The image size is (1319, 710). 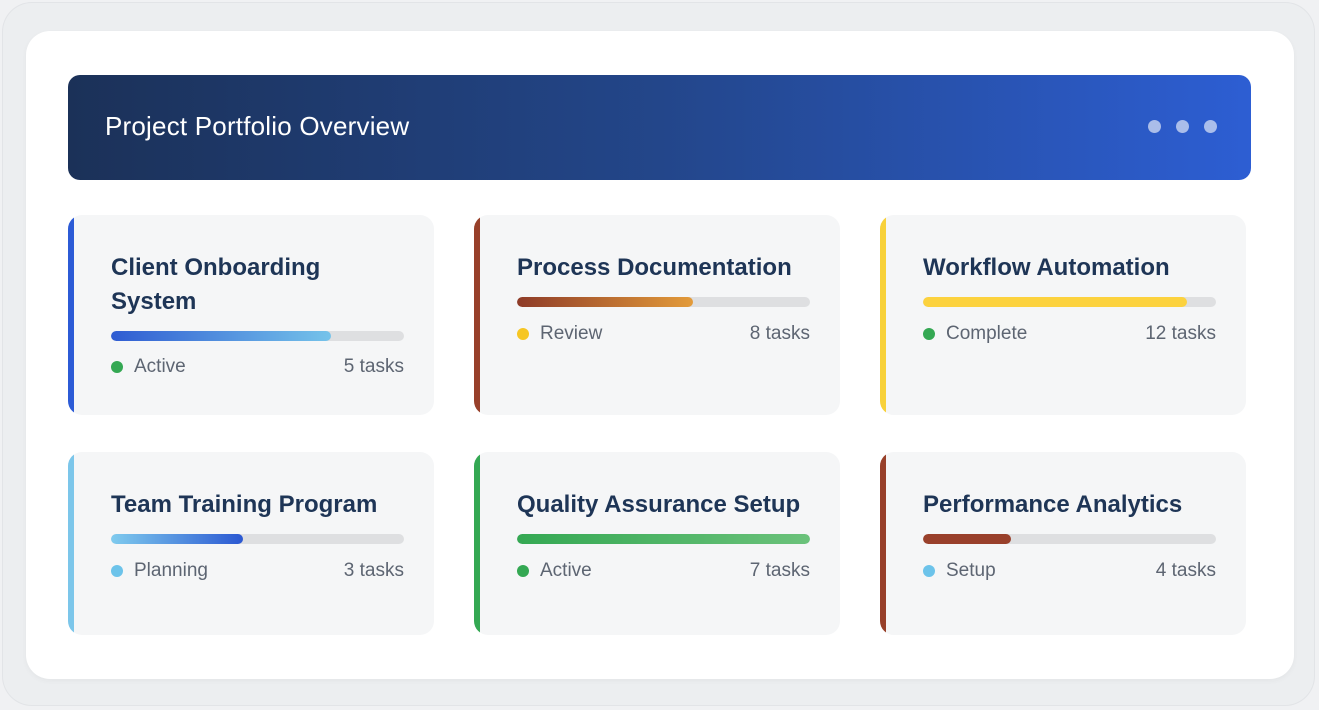 What do you see at coordinates (1069, 334) in the screenshot?
I see `project-meta: Complete 12 tasks` at bounding box center [1069, 334].